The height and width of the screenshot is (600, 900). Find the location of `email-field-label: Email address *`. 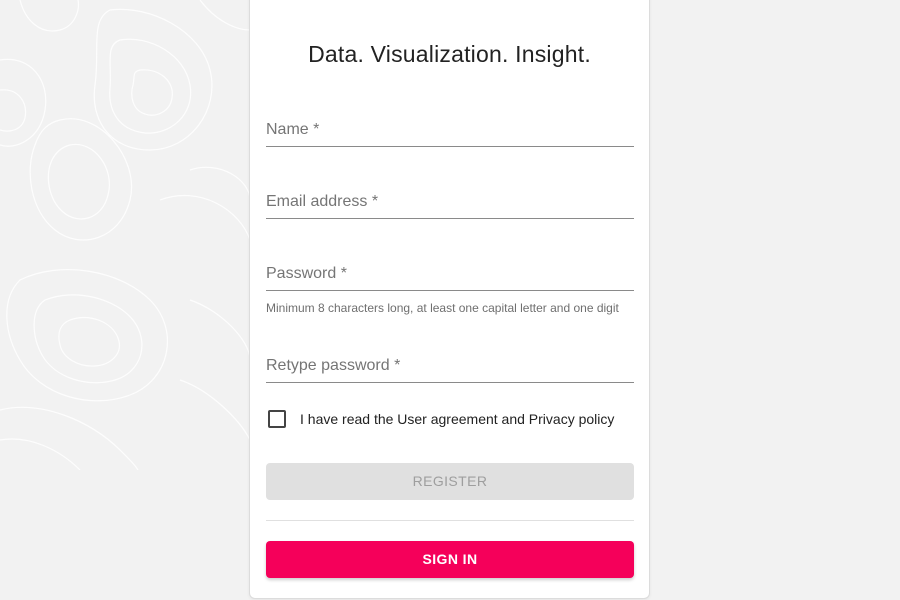

email-field-label: Email address * is located at coordinates (322, 201).